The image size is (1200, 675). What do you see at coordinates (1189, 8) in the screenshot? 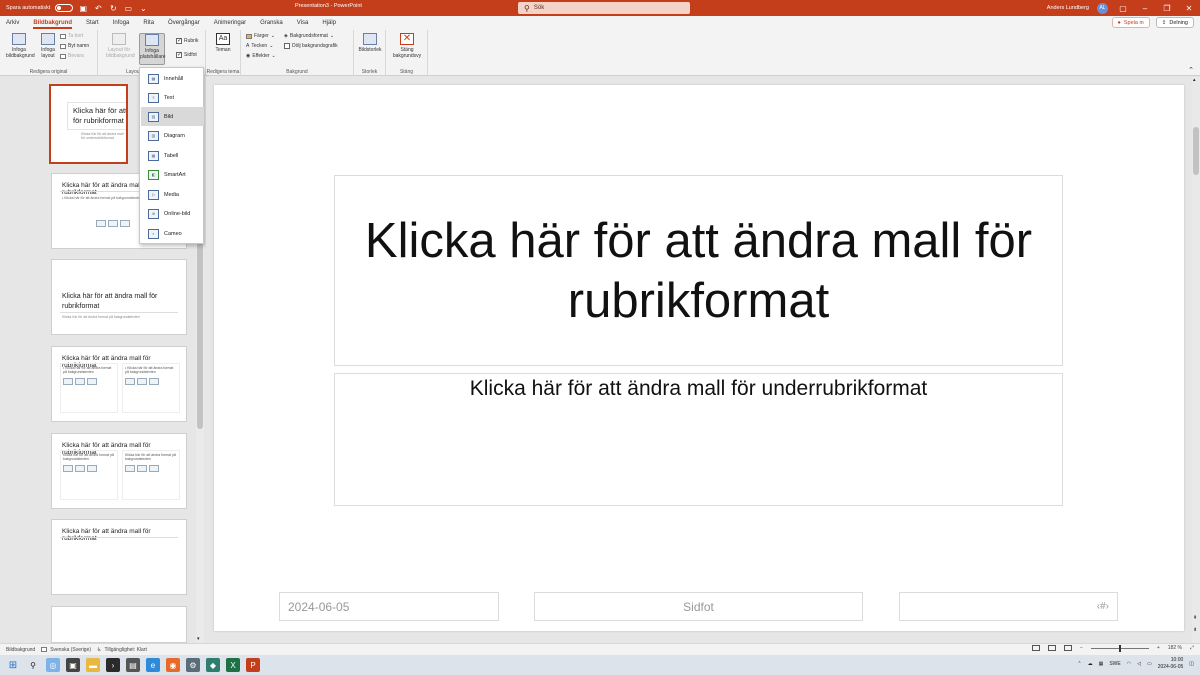
I see `close-icon: ✕` at bounding box center [1189, 8].